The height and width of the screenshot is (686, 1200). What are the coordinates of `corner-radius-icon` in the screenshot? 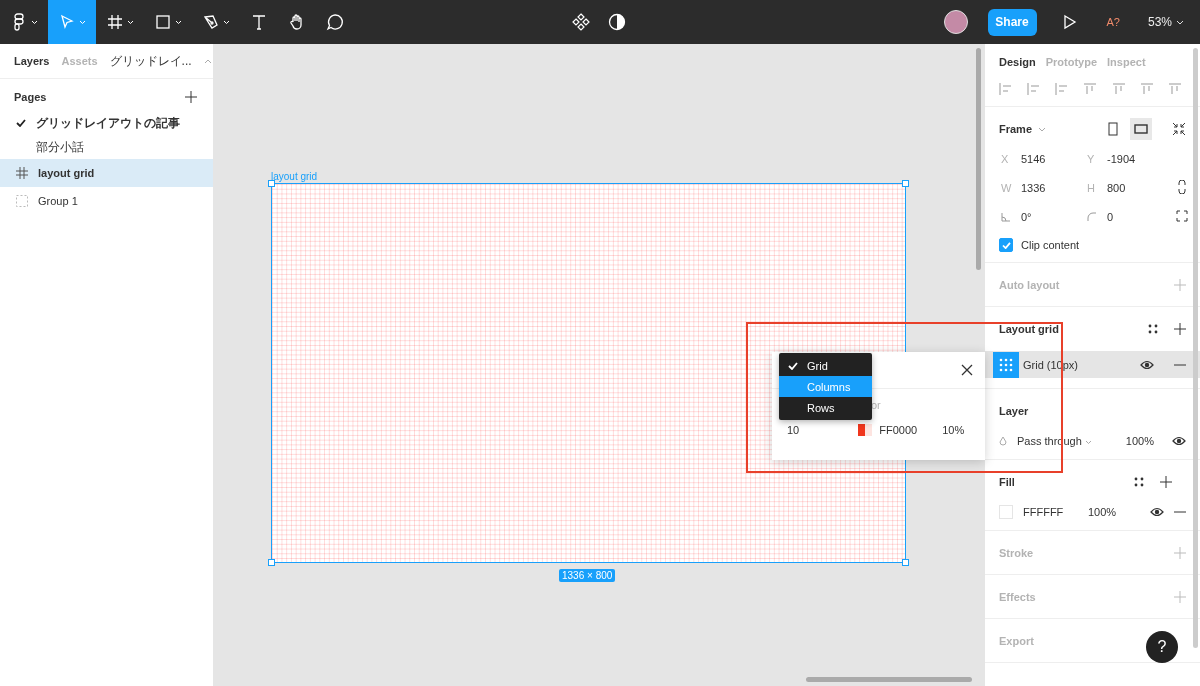 It's located at (1092, 216).